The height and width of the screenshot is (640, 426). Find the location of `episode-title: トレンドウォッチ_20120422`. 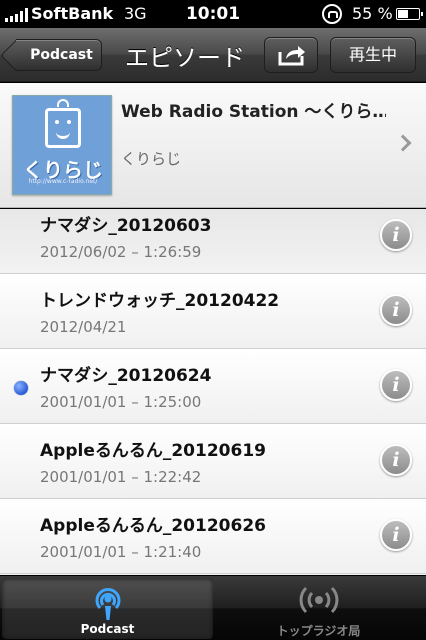

episode-title: トレンドウォッチ_20120422 is located at coordinates (160, 301).